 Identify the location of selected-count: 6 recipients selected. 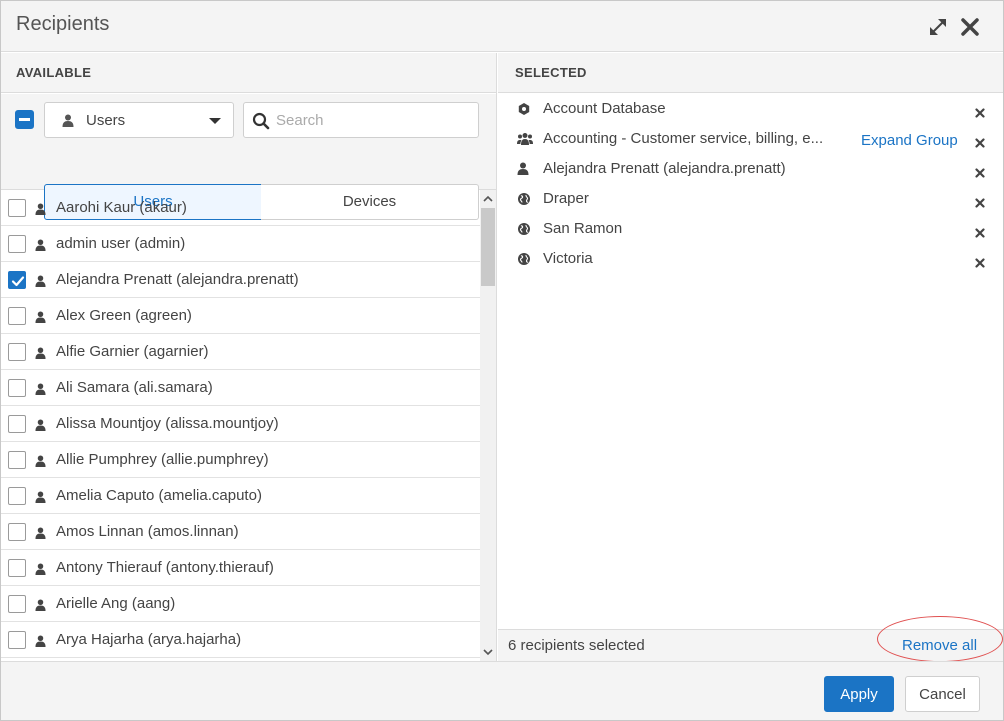
(576, 645).